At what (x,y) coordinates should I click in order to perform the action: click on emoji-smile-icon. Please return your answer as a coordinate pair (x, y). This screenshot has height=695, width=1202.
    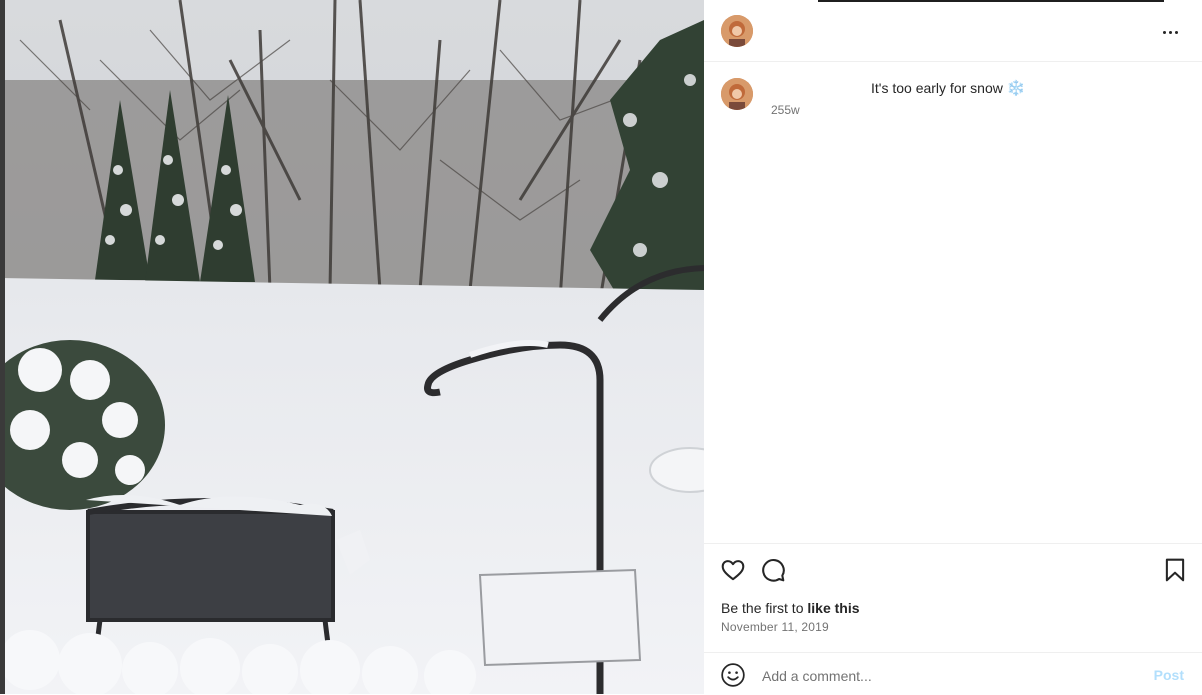
    Looking at the image, I should click on (733, 675).